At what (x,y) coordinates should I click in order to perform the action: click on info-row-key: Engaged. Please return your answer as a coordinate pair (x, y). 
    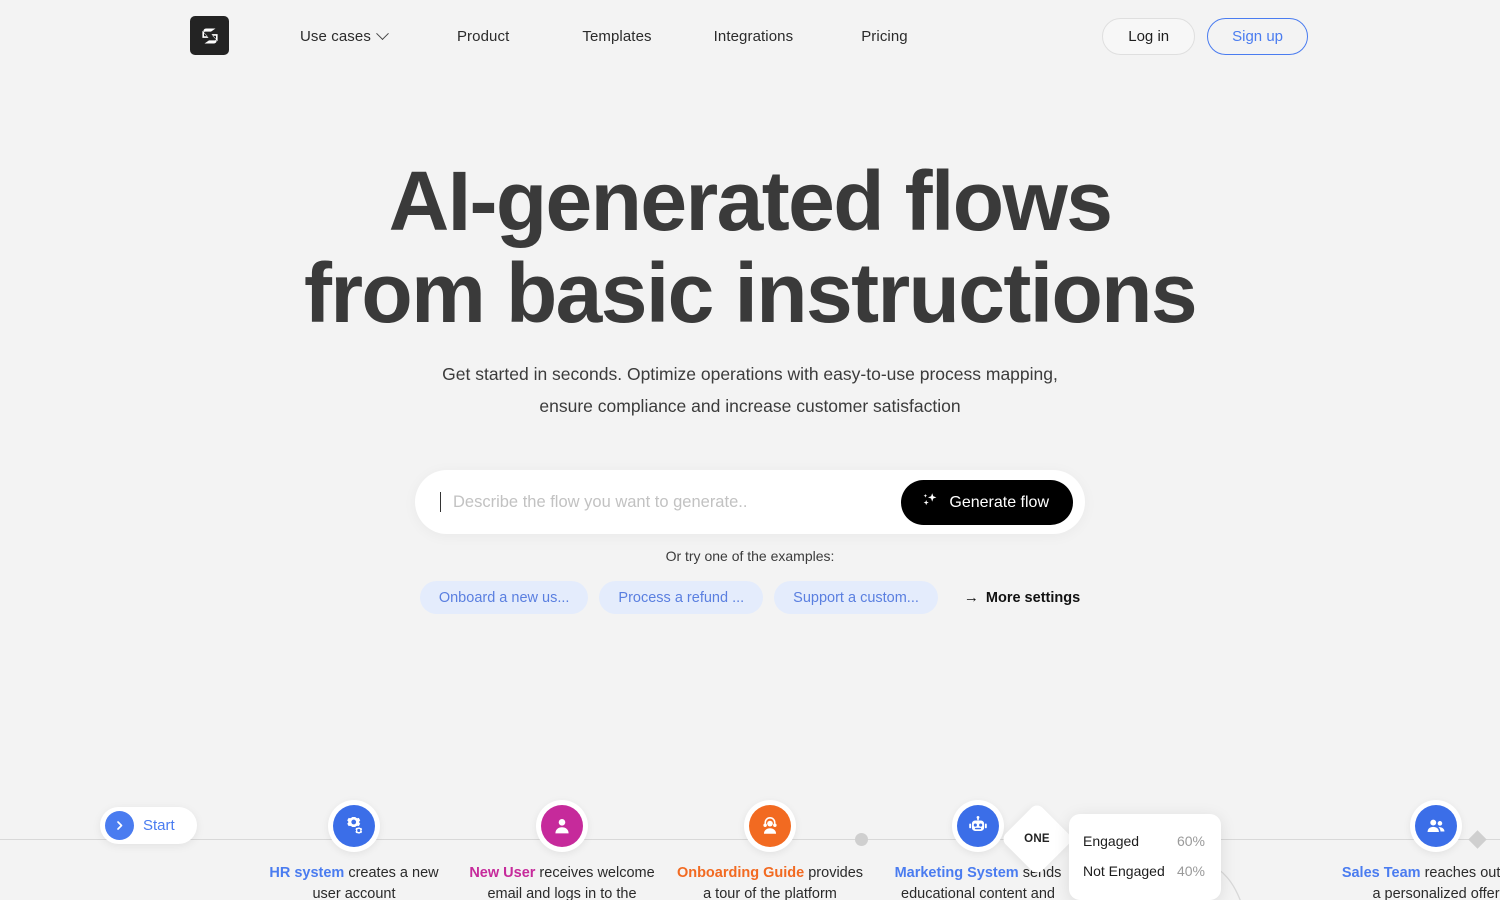
    Looking at the image, I should click on (1111, 841).